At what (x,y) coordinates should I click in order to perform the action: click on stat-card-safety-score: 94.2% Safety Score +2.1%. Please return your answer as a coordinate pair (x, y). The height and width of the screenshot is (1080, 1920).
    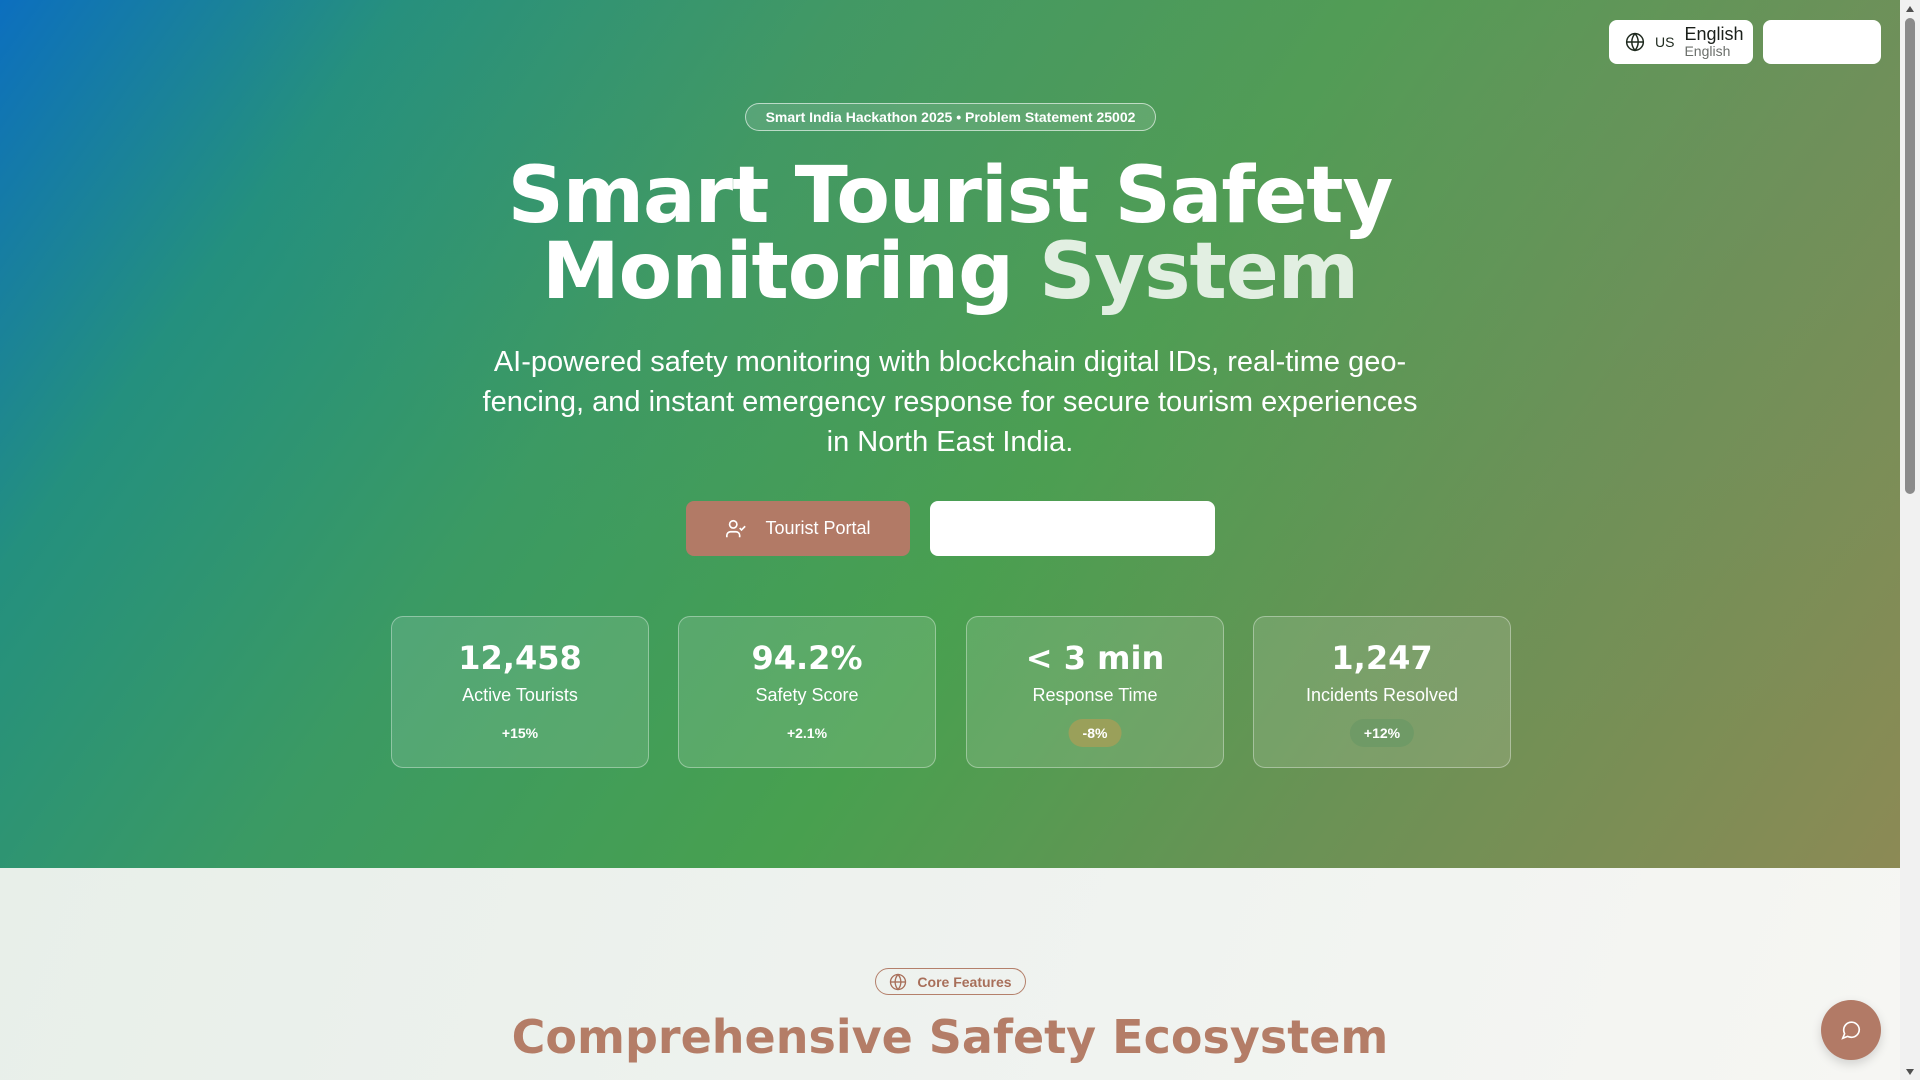
    Looking at the image, I should click on (807, 692).